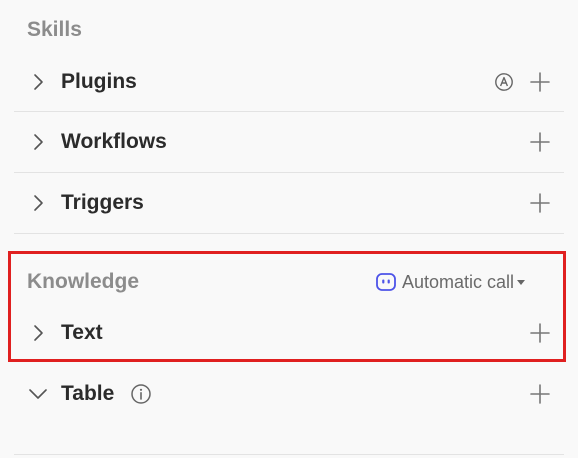  I want to click on knowledge-item-table: Table, so click(289, 394).